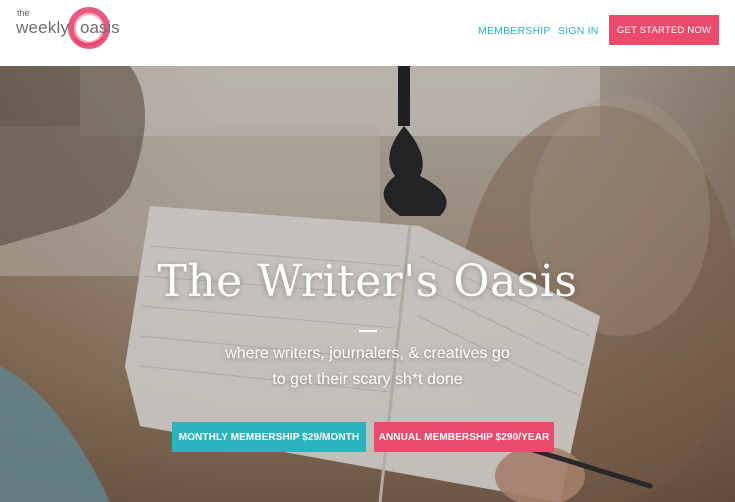 Image resolution: width=735 pixels, height=502 pixels. I want to click on site-logo: the weekly oasis, so click(68, 30).